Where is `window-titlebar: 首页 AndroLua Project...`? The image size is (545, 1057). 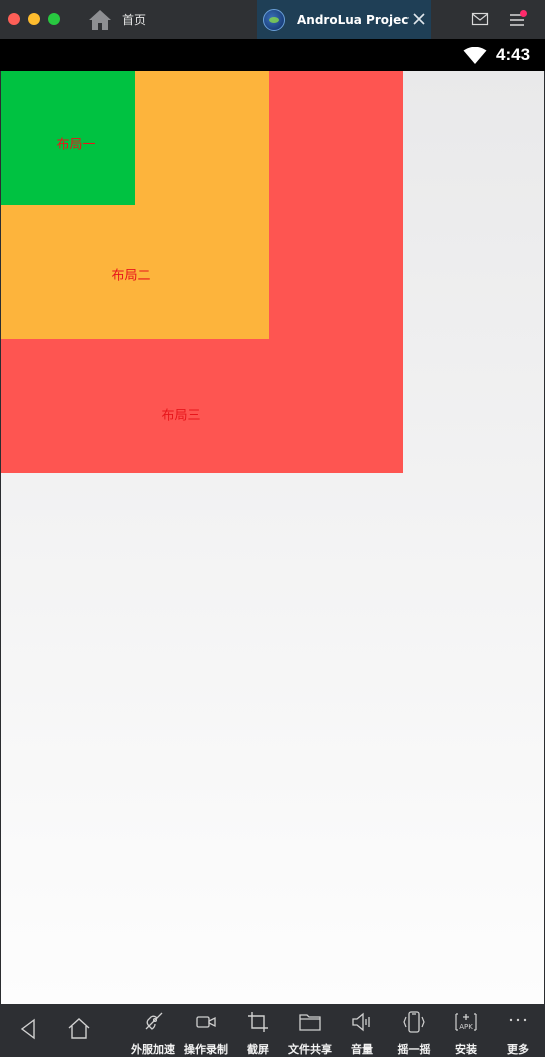
window-titlebar: 首页 AndroLua Project... is located at coordinates (272, 19).